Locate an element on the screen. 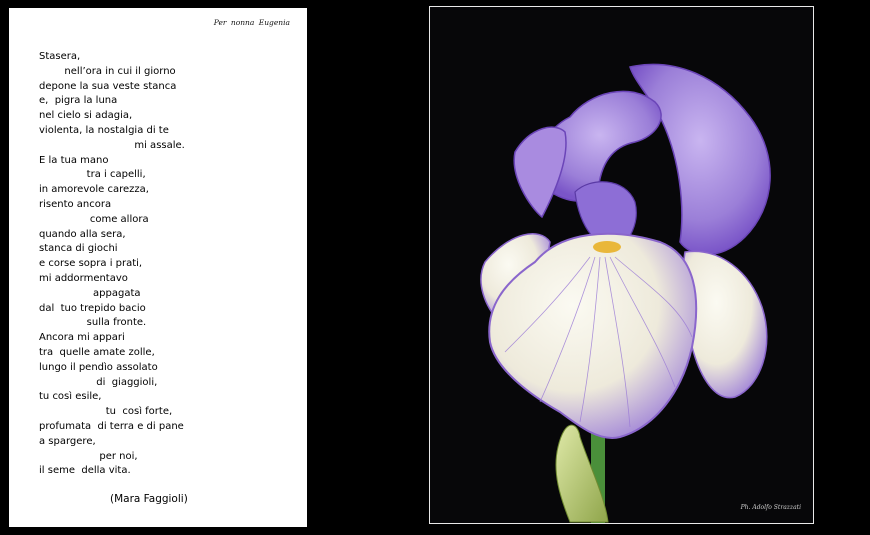 The width and height of the screenshot is (870, 535). poem-line: e, pigra la luna is located at coordinates (78, 101).